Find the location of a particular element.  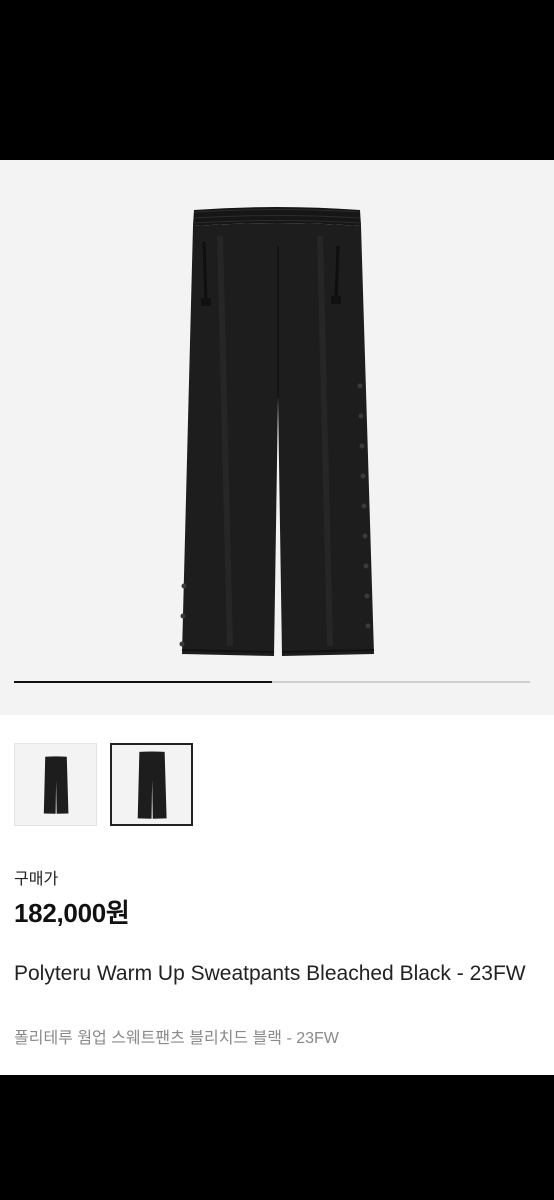

bottom-black-bar is located at coordinates (277, 1137).